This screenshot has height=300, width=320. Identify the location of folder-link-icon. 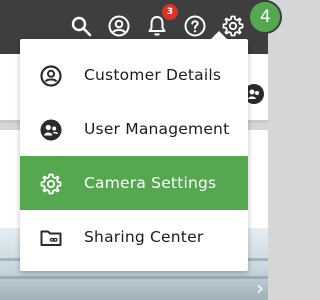
(51, 238).